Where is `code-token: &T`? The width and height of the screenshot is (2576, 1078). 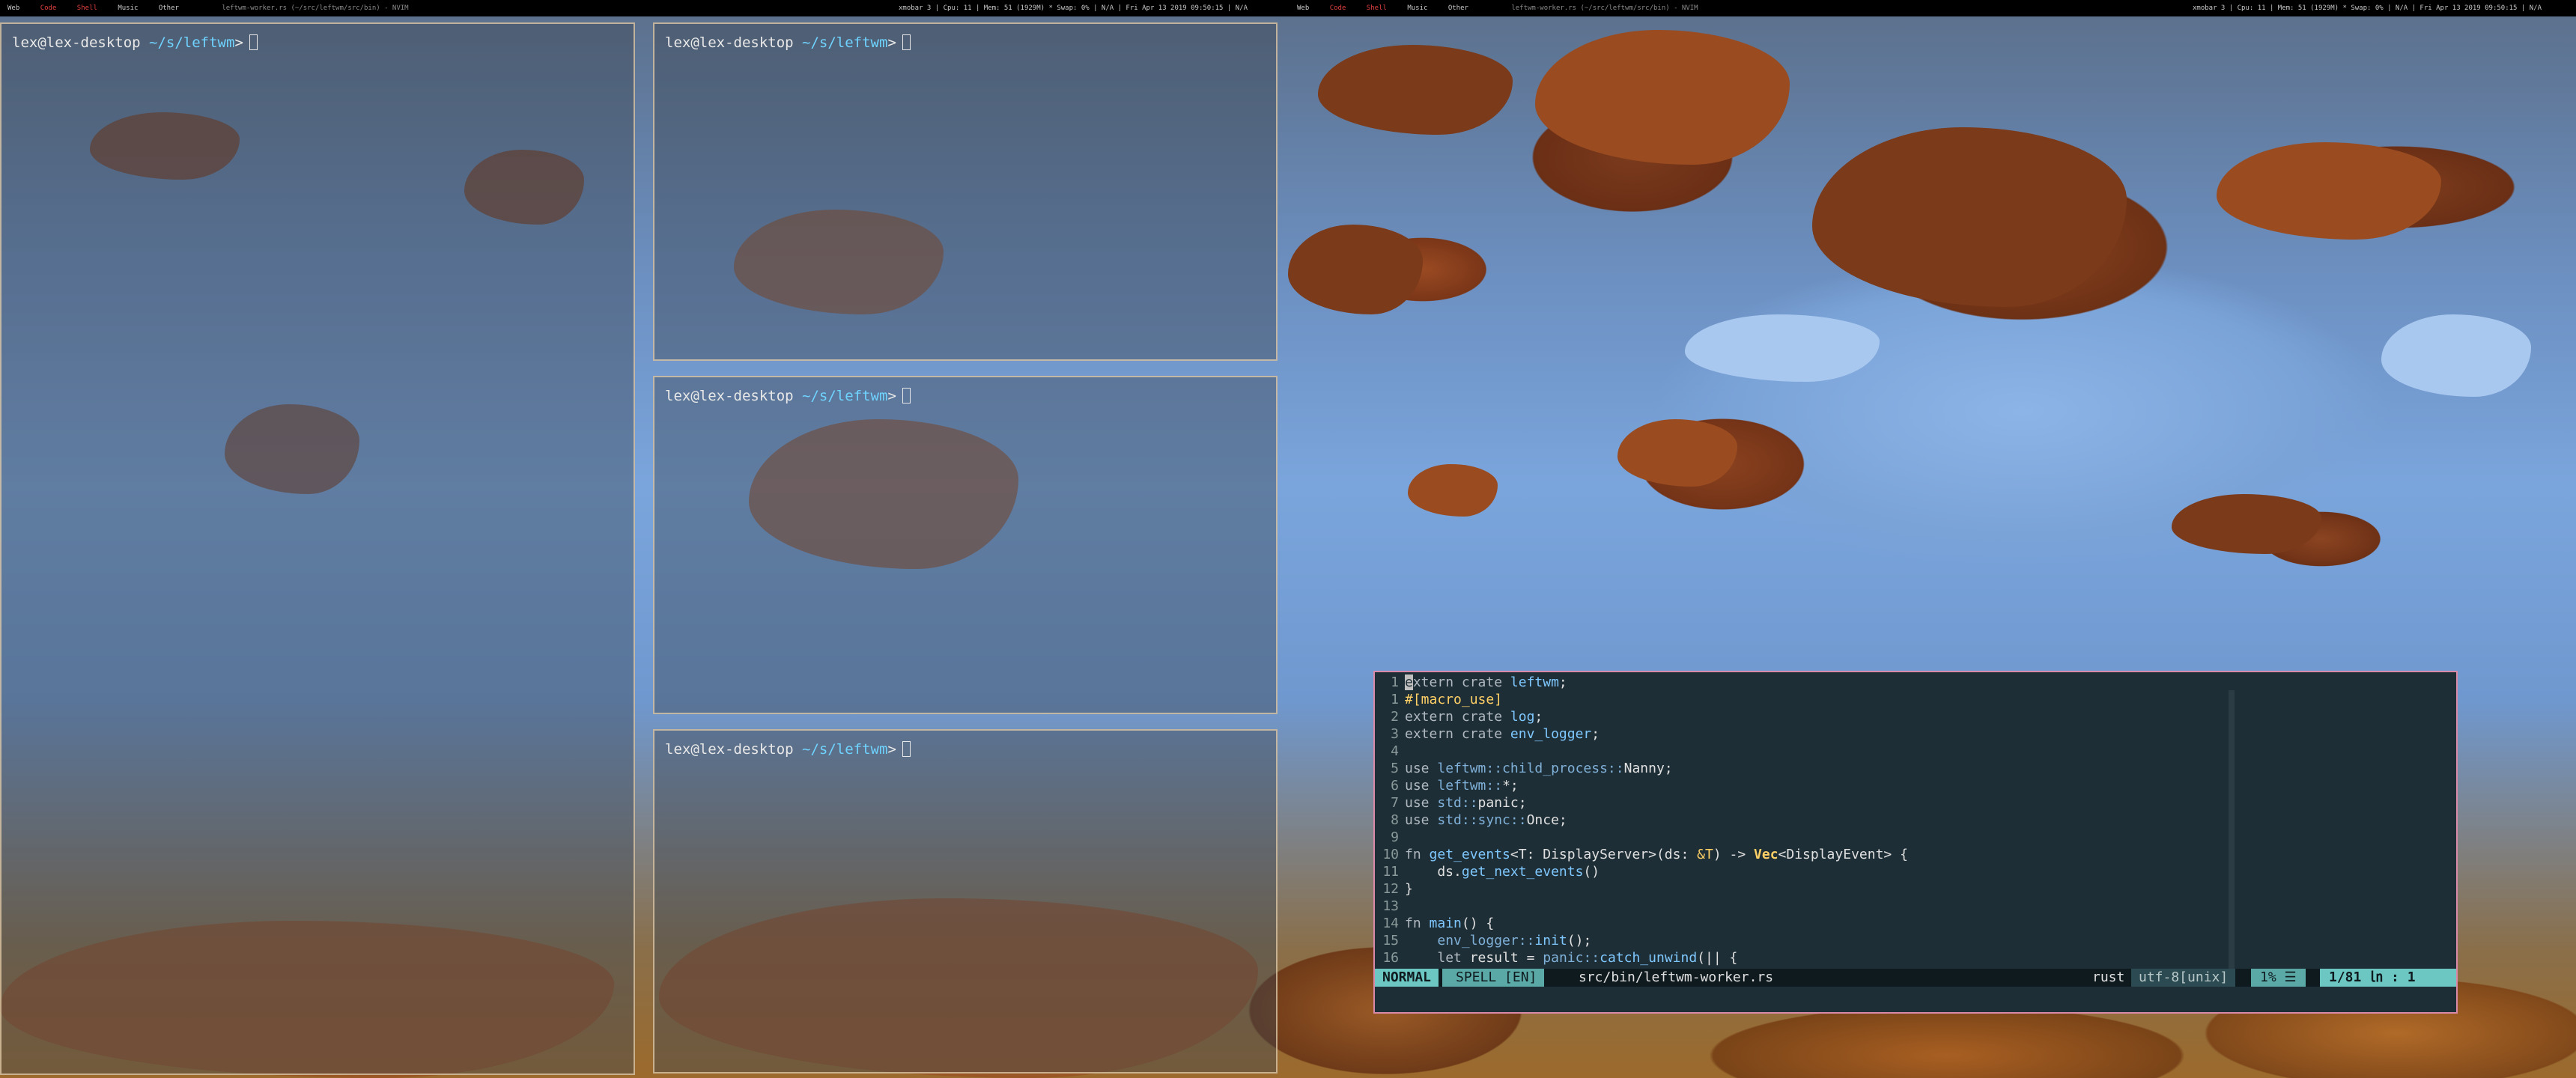
code-token: &T is located at coordinates (1705, 854).